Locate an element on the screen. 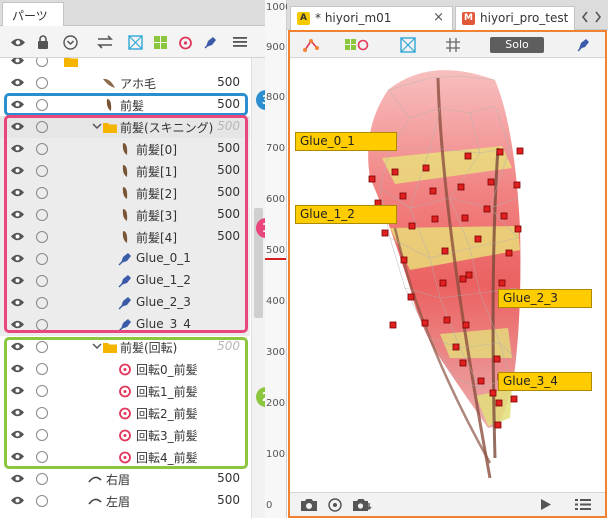 The width and height of the screenshot is (608, 518). list-item-folder: 前髪(スキニング) 500 is located at coordinates (125, 127).